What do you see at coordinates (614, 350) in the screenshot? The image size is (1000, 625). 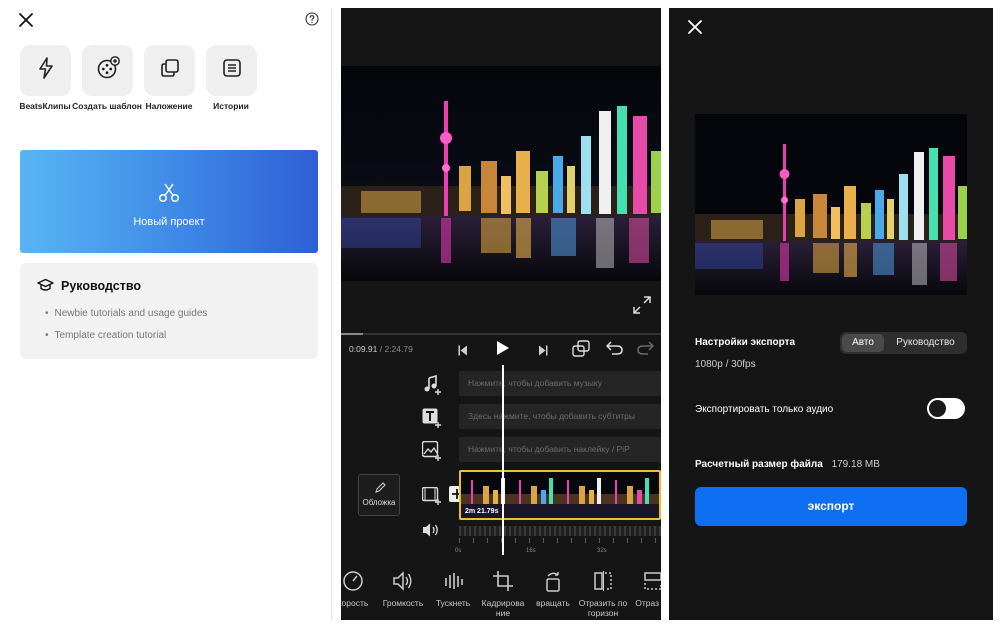 I see `undo-icon` at bounding box center [614, 350].